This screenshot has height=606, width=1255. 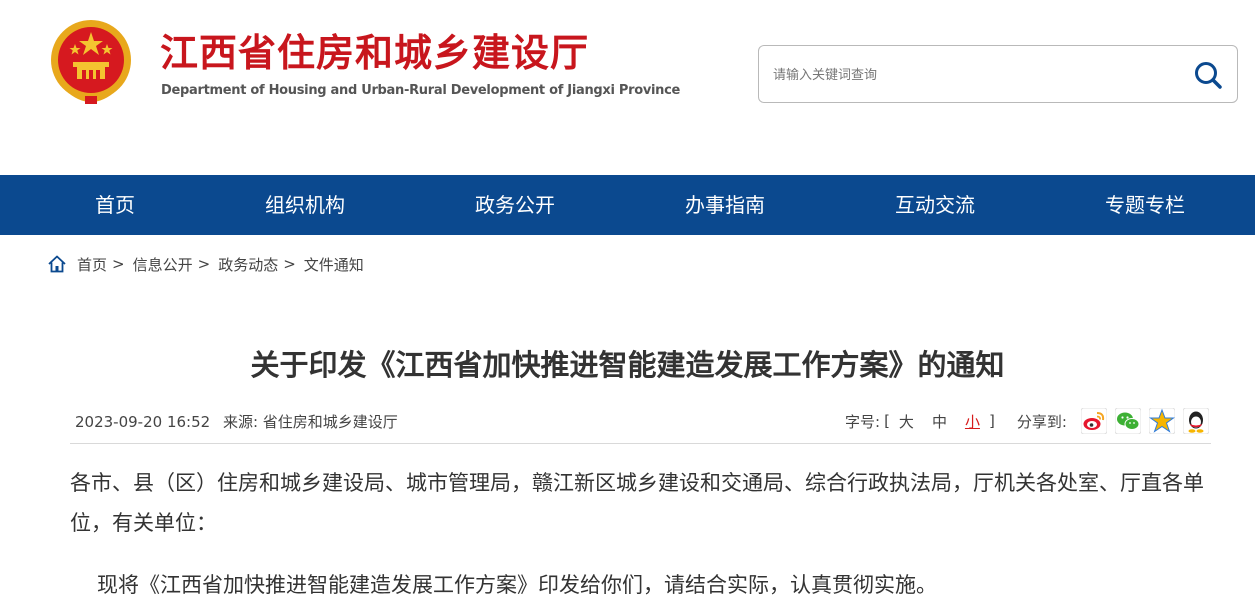 What do you see at coordinates (935, 205) in the screenshot?
I see `nav-interaction: 互动交流` at bounding box center [935, 205].